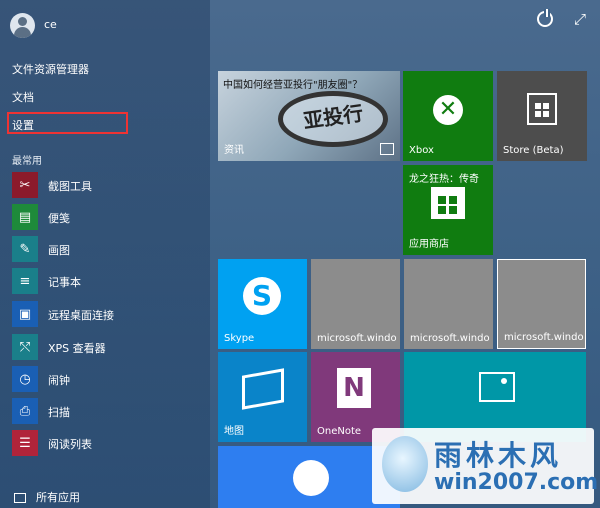 This screenshot has height=508, width=600. I want to click on app-item-notepad: ≡ 记事本, so click(107, 281).